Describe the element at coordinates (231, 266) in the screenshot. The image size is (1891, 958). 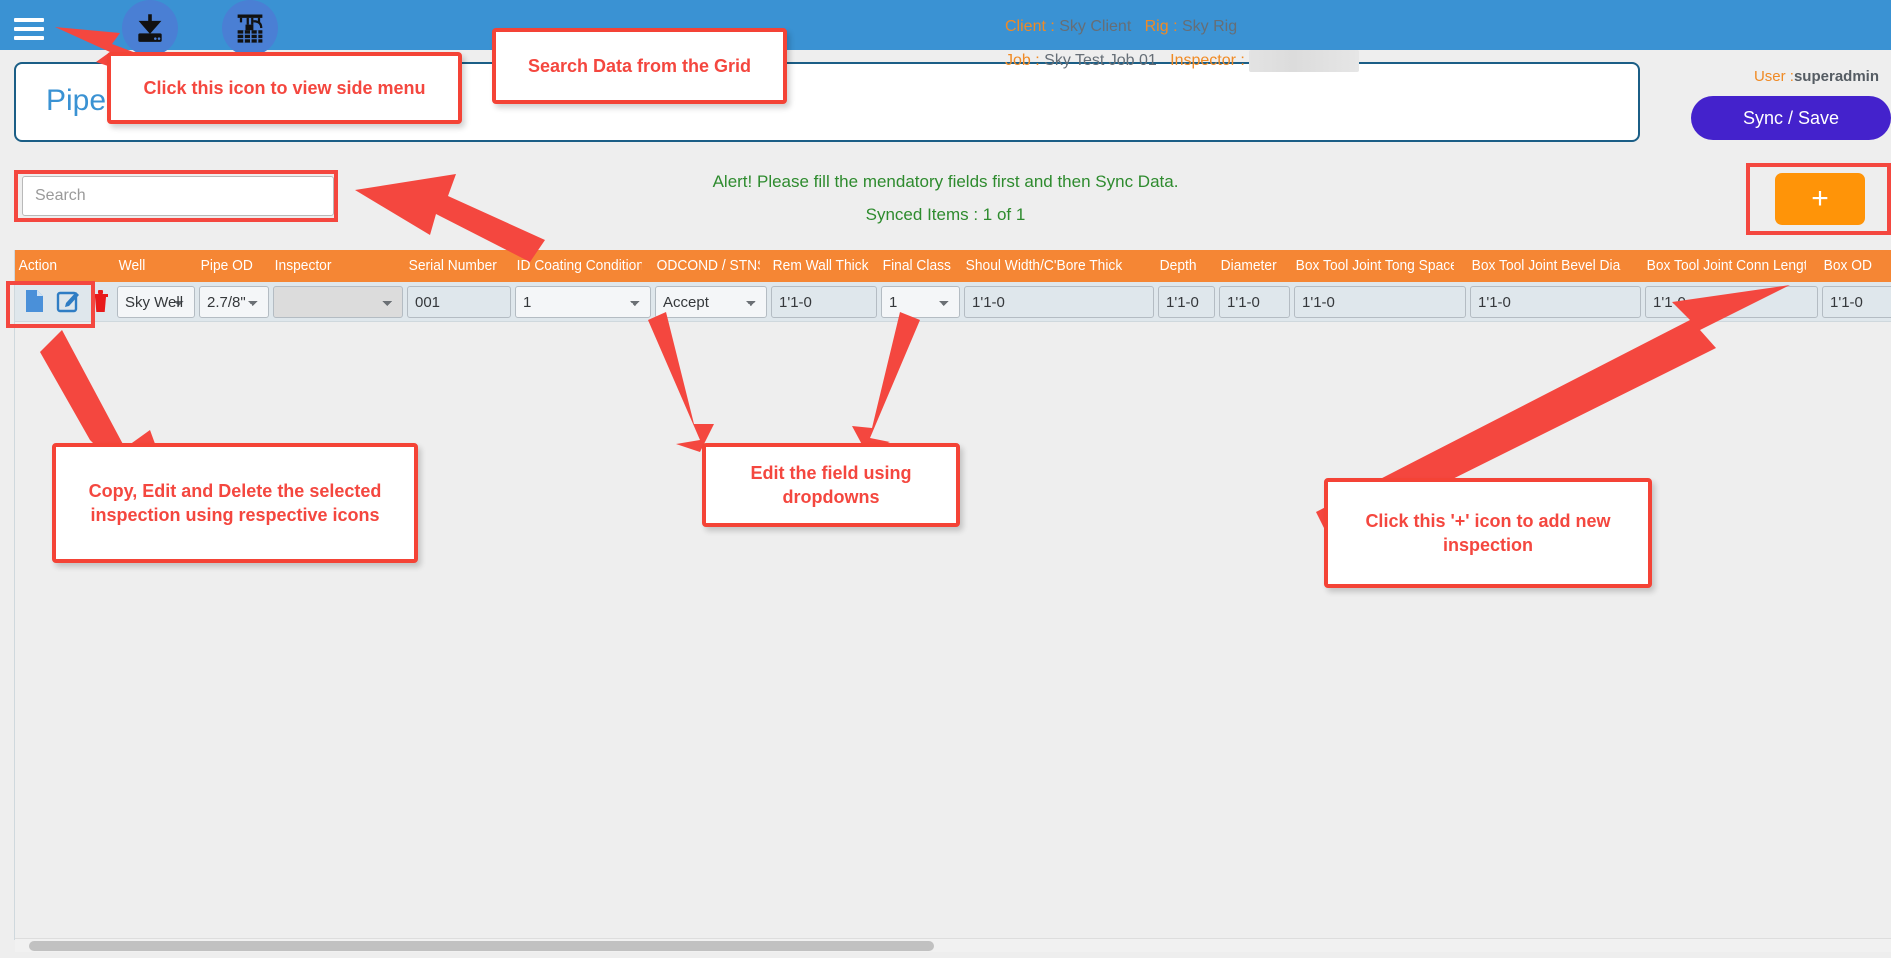
I see `column-header-pipe-od: Pipe OD` at that location.